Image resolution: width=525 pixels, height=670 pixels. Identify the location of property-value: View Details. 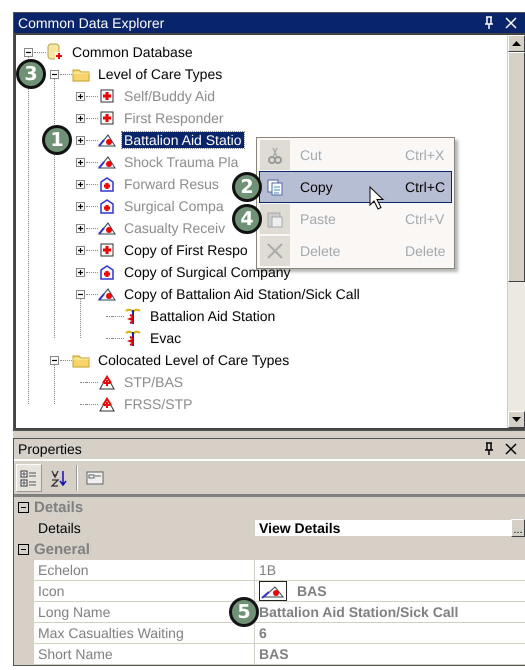
(299, 528).